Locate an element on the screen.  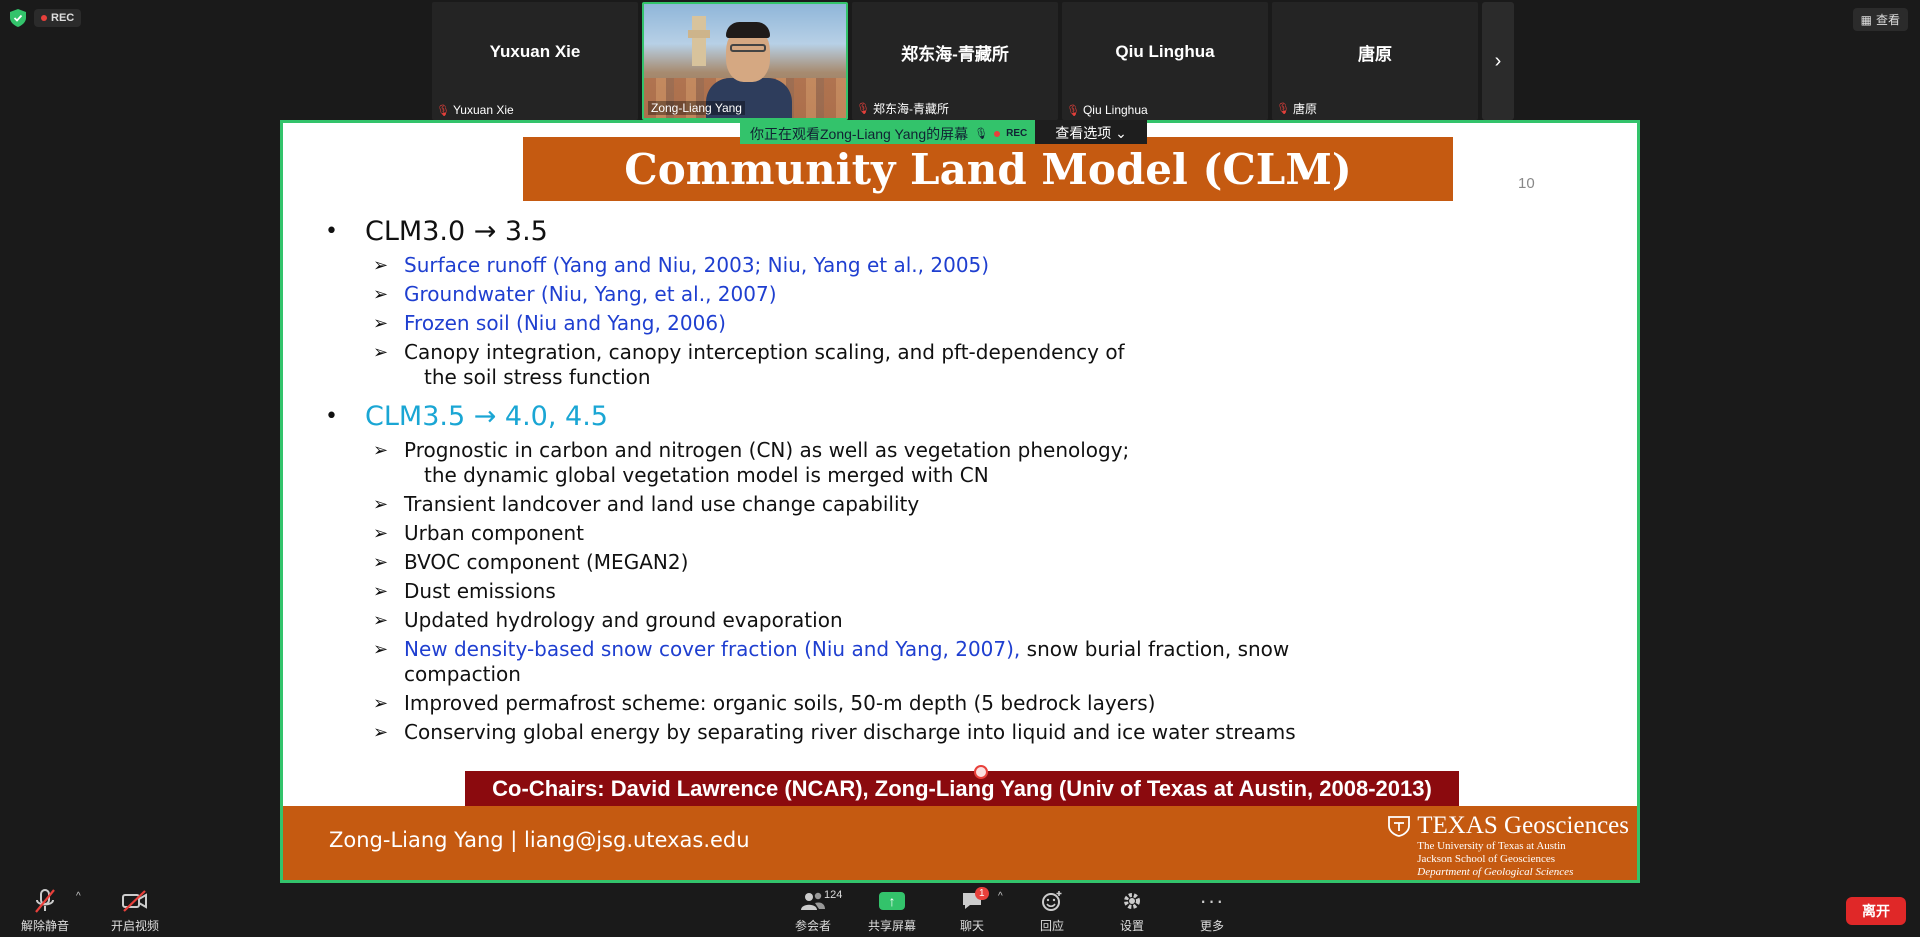
list-item-text: BVOC component (MEGAN2) is located at coordinates (546, 562).